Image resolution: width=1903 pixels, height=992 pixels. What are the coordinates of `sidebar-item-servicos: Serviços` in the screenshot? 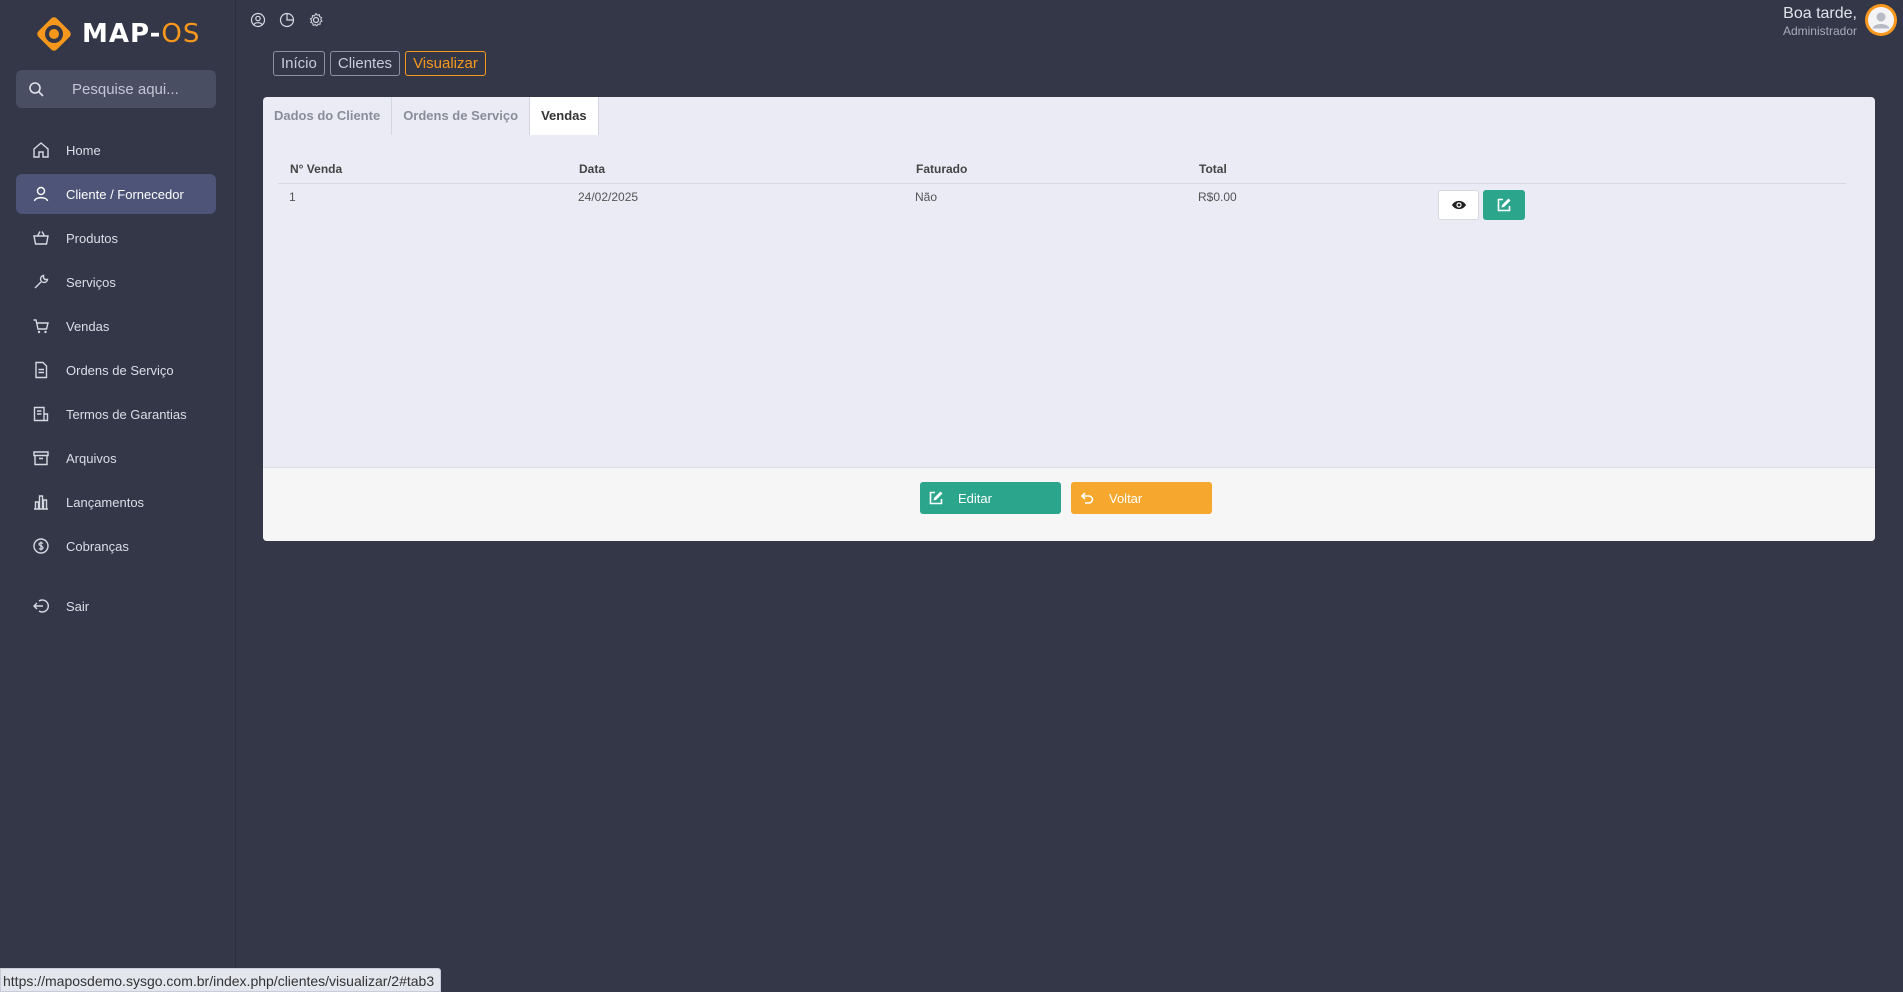 It's located at (116, 282).